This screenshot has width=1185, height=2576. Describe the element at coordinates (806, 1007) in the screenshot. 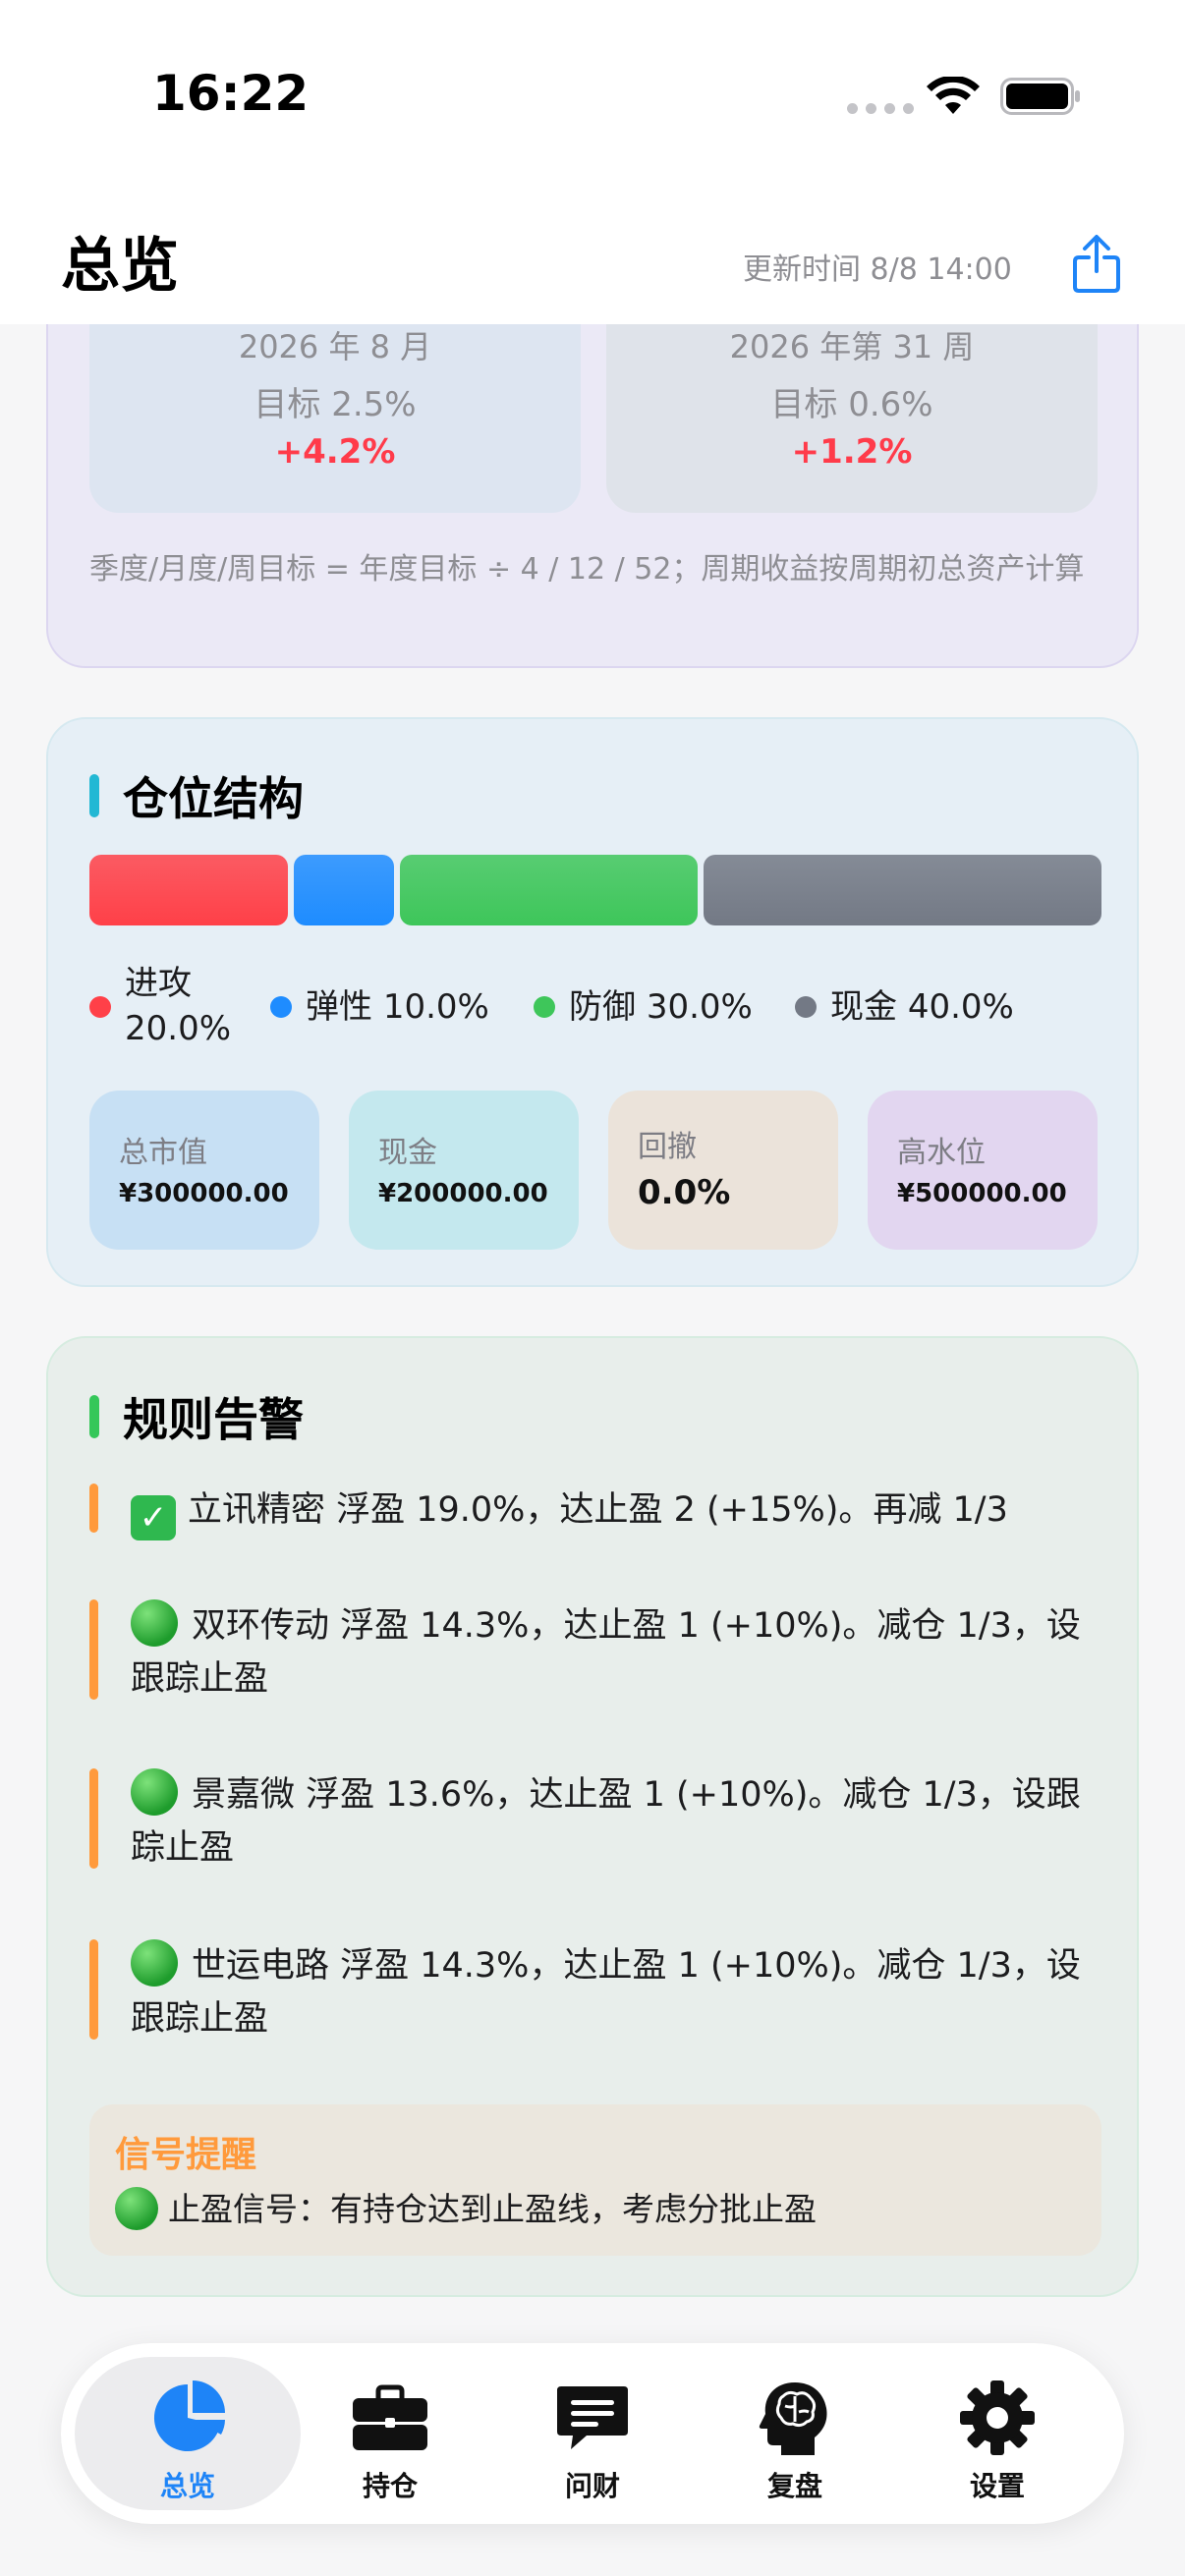

I see `legend-dot-cash` at that location.